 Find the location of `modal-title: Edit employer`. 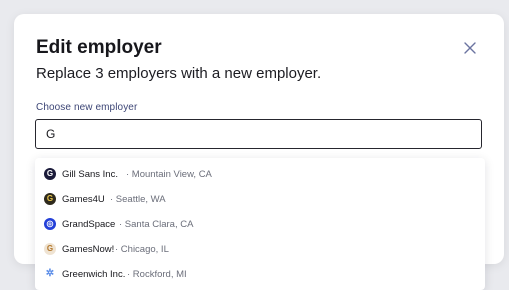

modal-title: Edit employer is located at coordinates (99, 47).